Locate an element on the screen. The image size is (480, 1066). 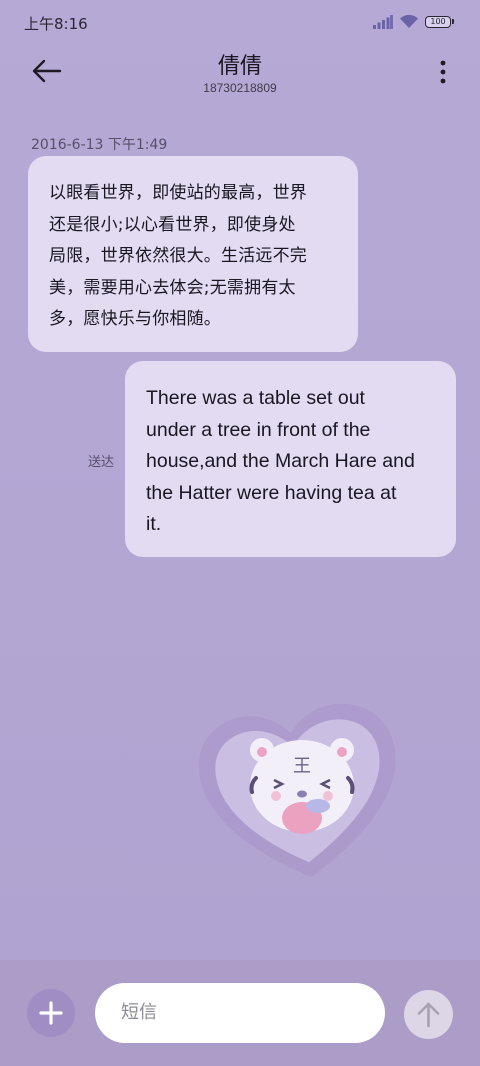
message-input: 短信 is located at coordinates (240, 1013).